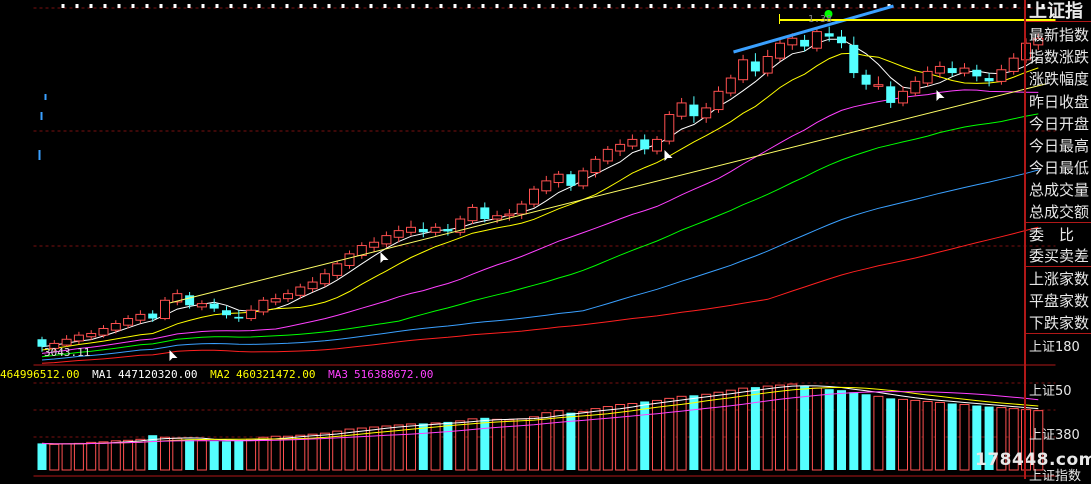  Describe the element at coordinates (1050, 389) in the screenshot. I see `sidebar-link: 上证50` at that location.